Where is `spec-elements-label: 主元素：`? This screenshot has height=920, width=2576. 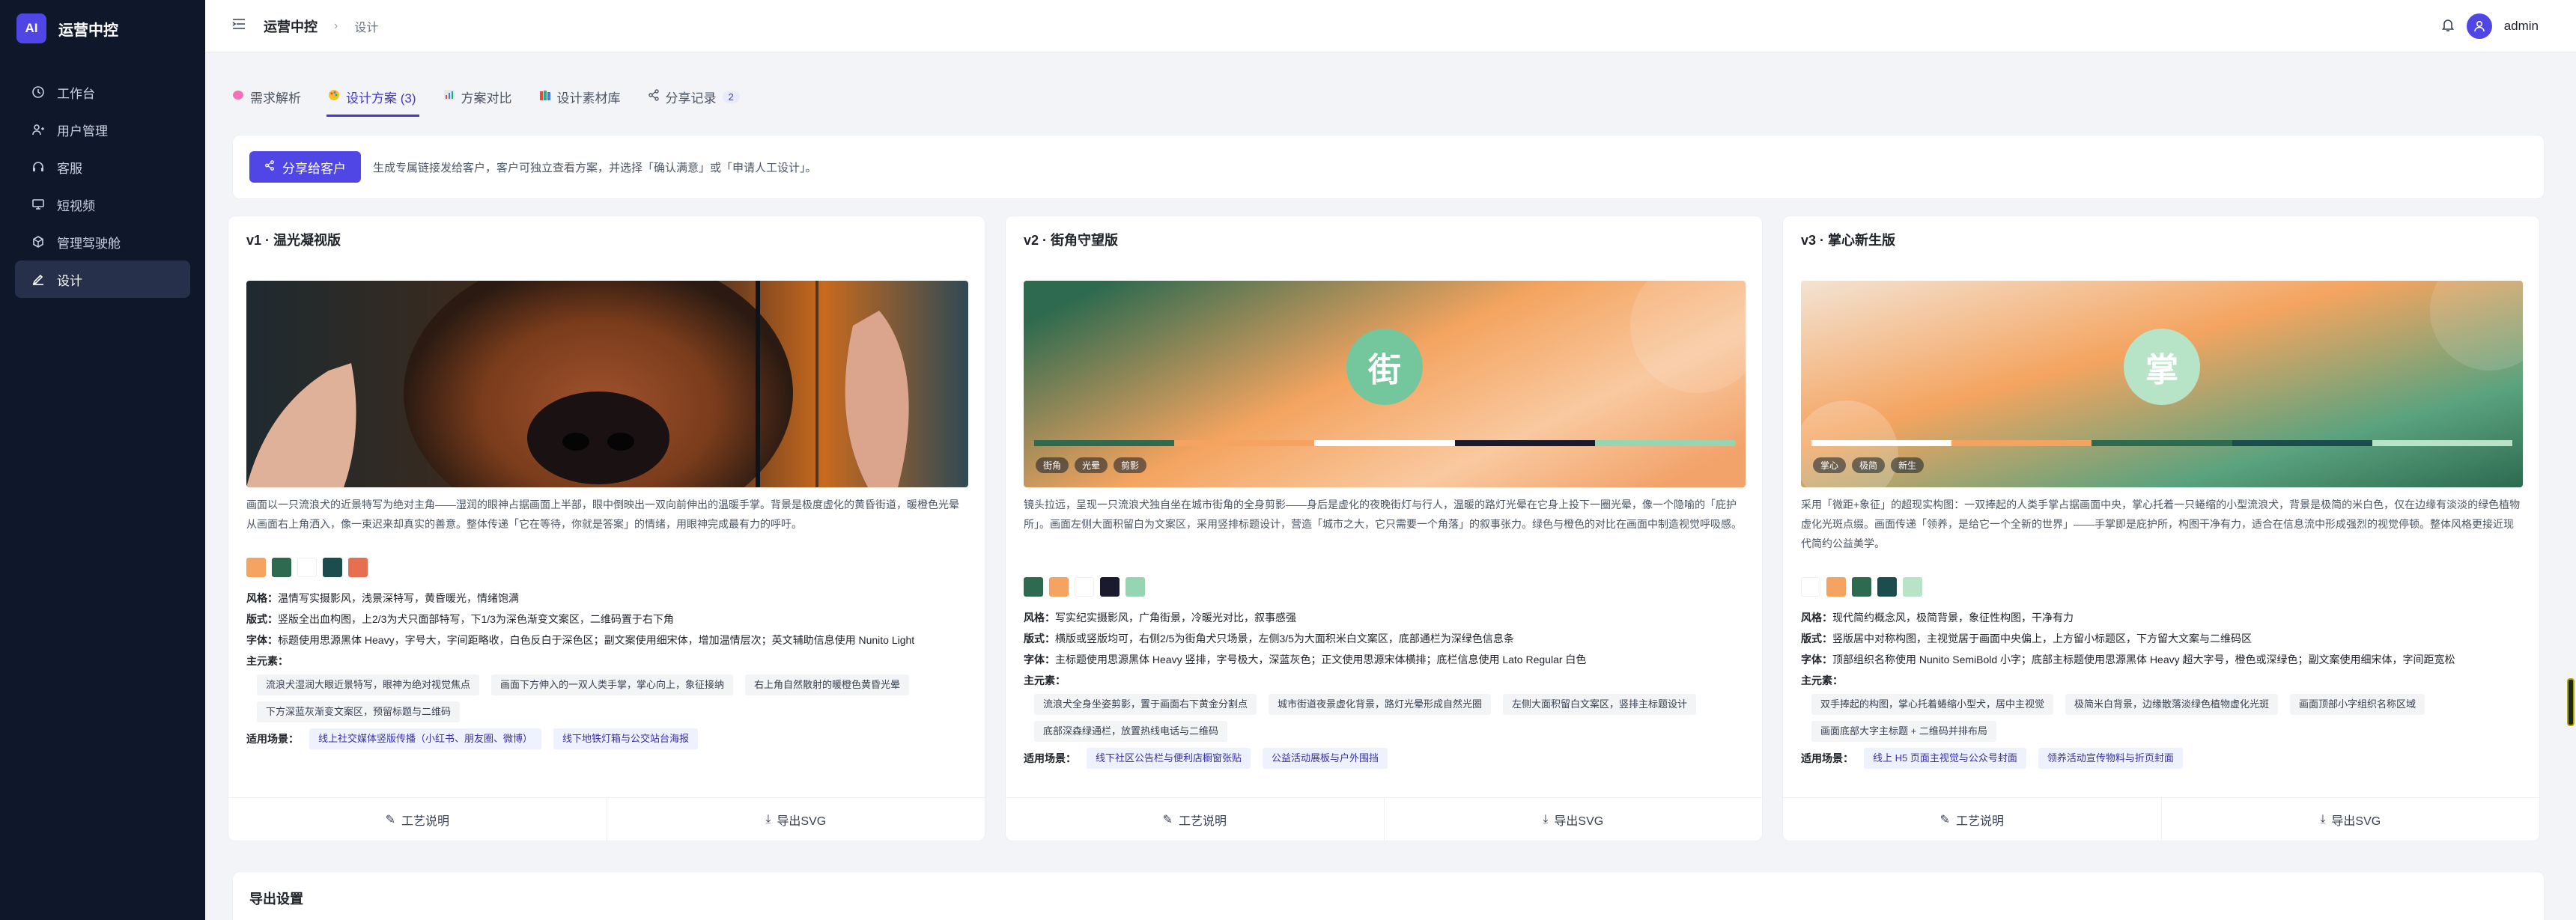 spec-elements-label: 主元素： is located at coordinates (1045, 680).